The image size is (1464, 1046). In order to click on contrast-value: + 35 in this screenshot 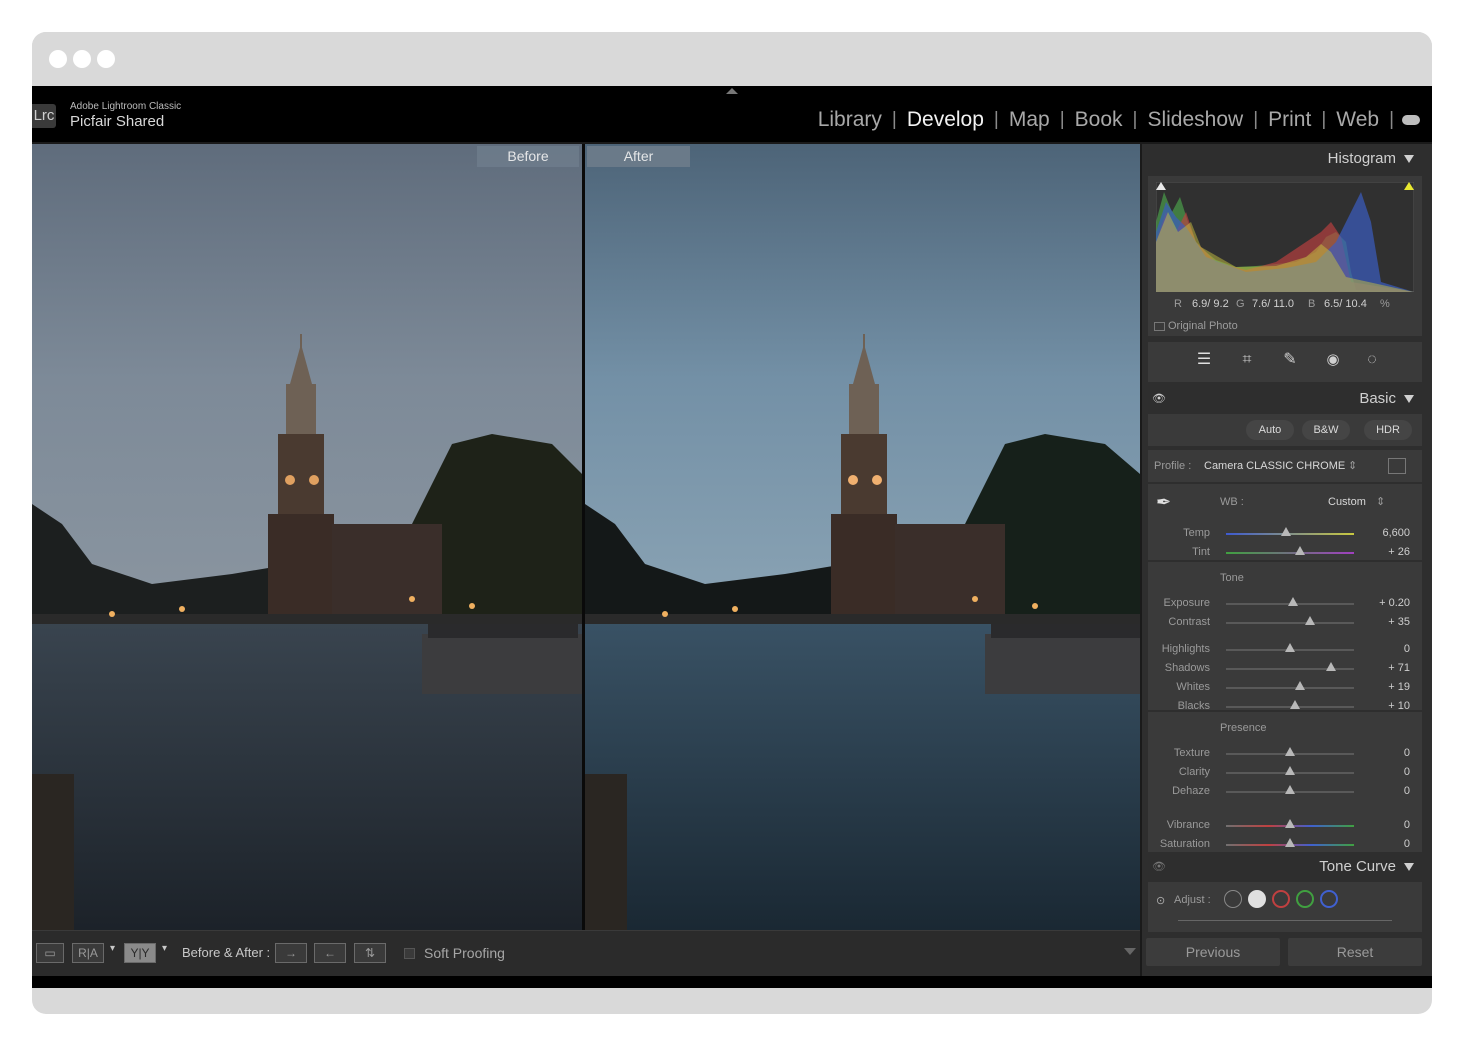, I will do `click(1399, 622)`.